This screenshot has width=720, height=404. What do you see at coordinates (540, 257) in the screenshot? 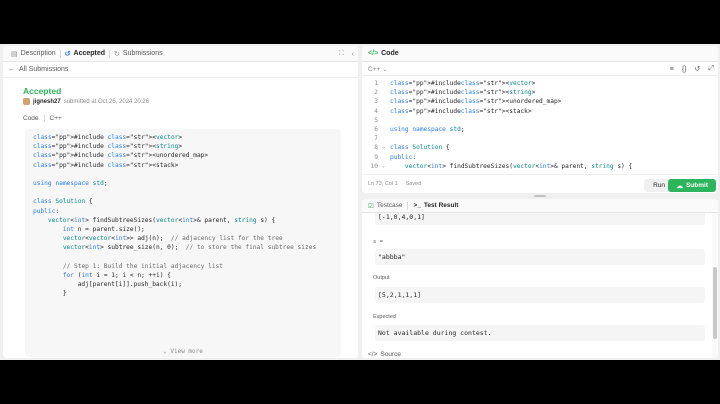
I see `input-s-value: "abbba"` at bounding box center [540, 257].